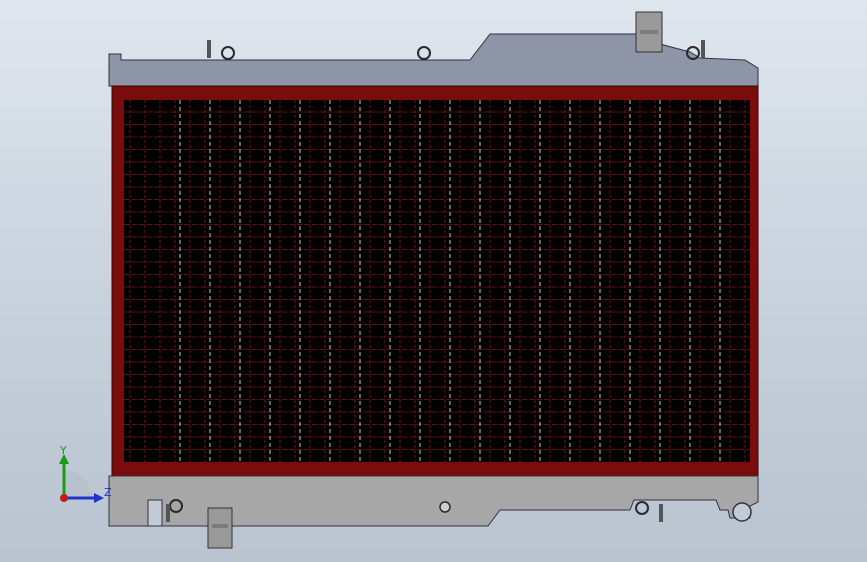 The width and height of the screenshot is (867, 562). I want to click on y-axis-label: Y, so click(63, 450).